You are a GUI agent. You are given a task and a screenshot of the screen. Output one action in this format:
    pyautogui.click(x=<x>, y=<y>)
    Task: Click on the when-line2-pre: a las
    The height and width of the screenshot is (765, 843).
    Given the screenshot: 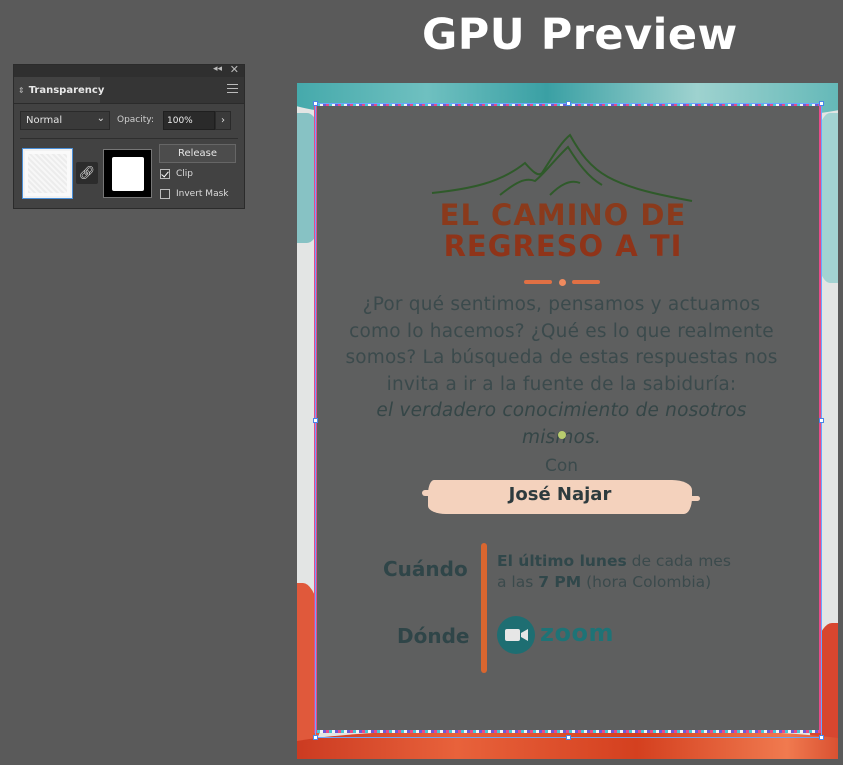 What is the action you would take?
    pyautogui.click(x=518, y=582)
    